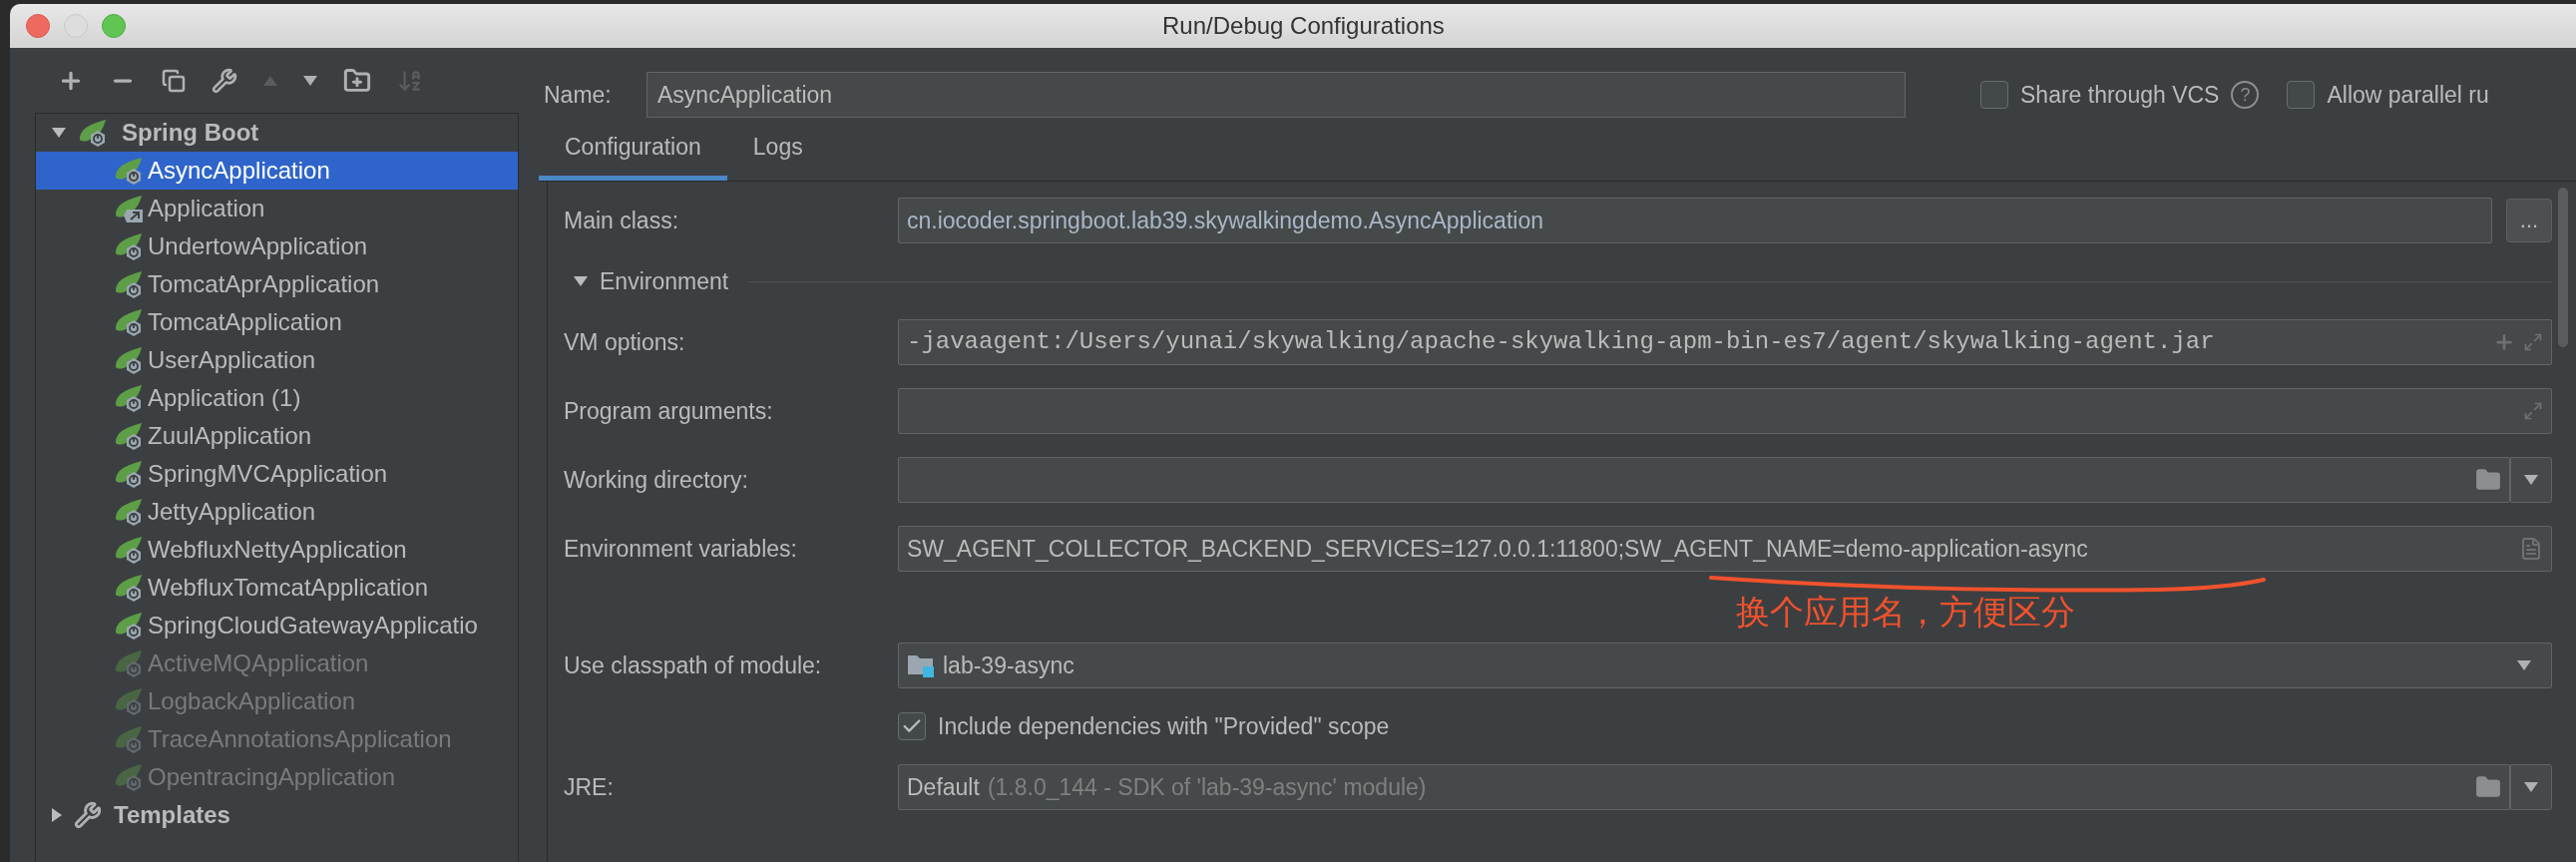  Describe the element at coordinates (625, 342) in the screenshot. I see `field-label: VM options:` at that location.